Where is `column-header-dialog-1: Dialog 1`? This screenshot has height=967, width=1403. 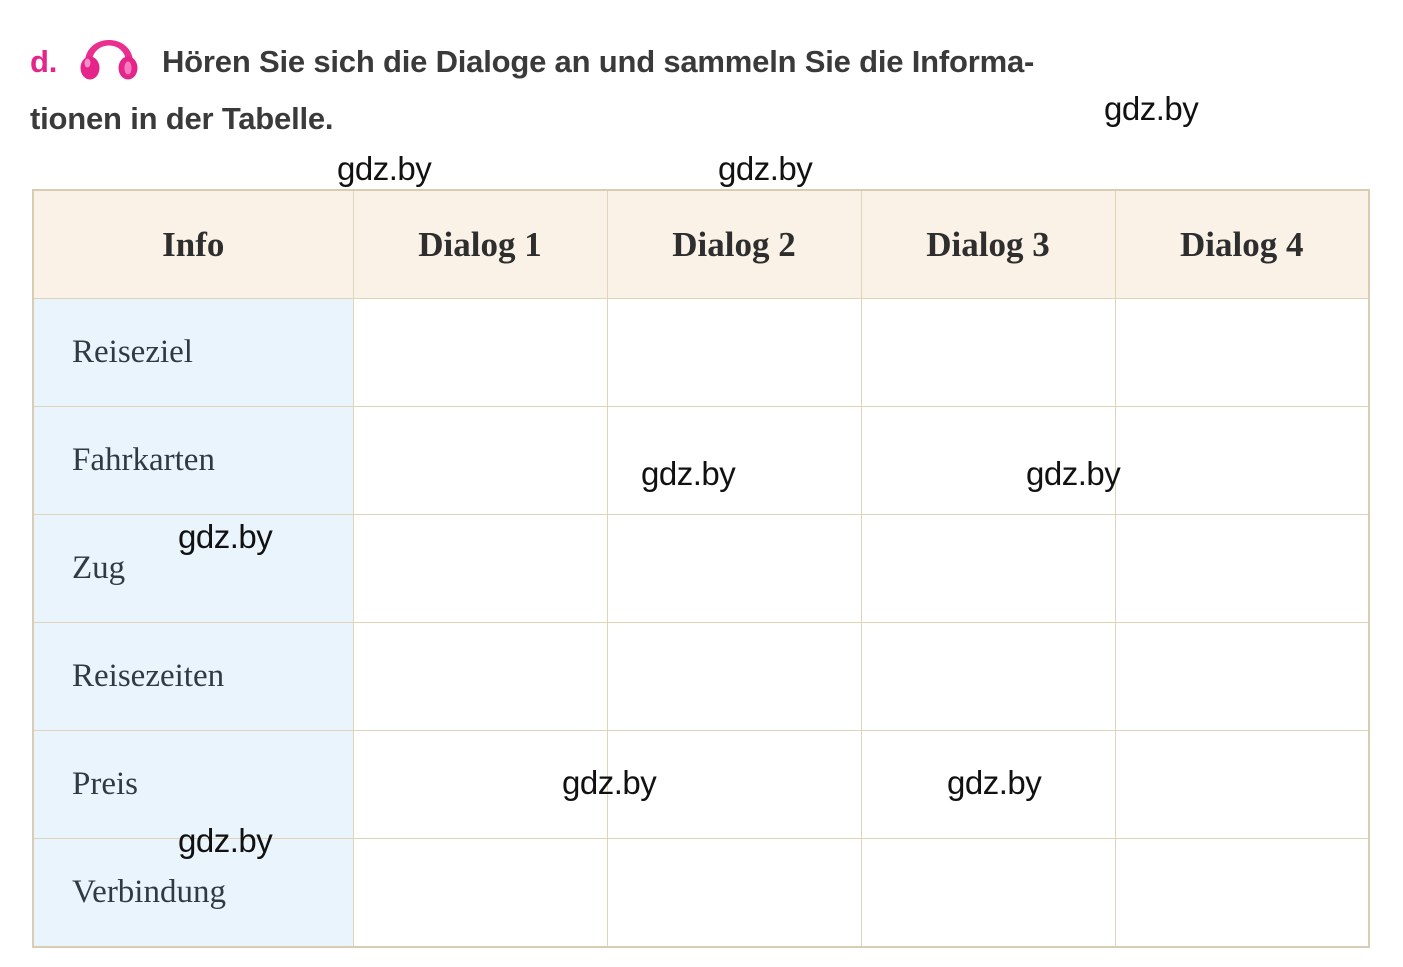 column-header-dialog-1: Dialog 1 is located at coordinates (480, 244).